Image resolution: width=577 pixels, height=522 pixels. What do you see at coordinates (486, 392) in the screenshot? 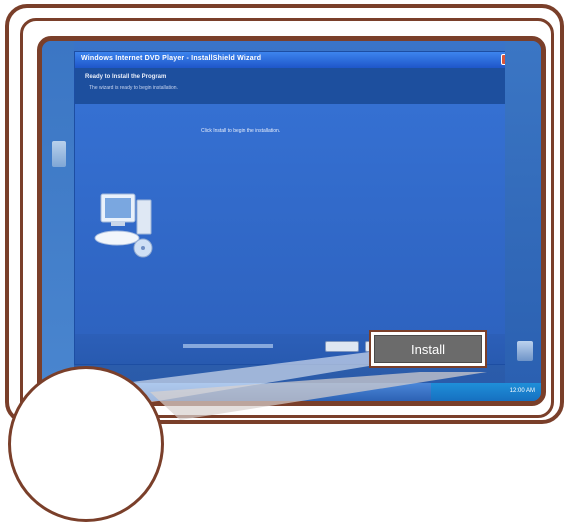
I see `system-tray: 12:00 AM` at bounding box center [486, 392].